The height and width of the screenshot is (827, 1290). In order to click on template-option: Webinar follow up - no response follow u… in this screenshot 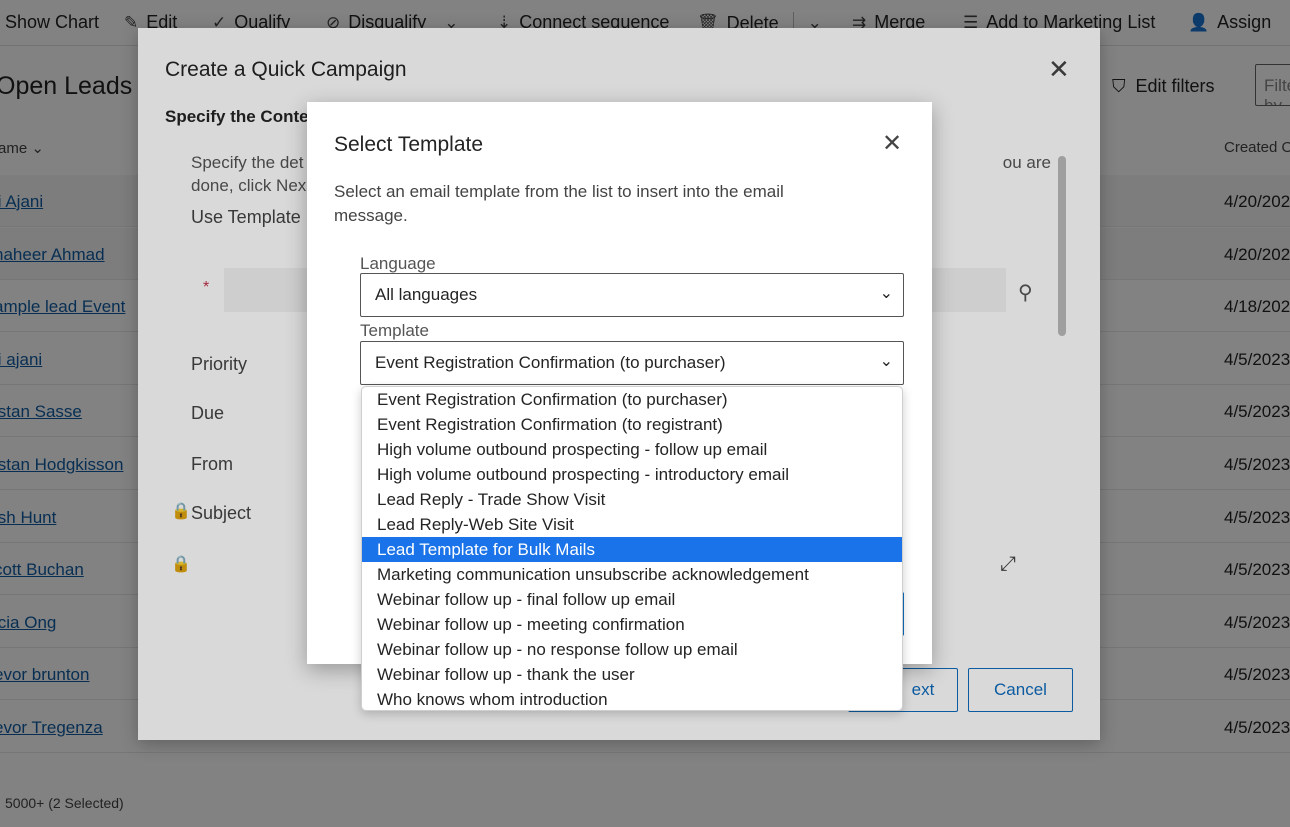, I will do `click(632, 649)`.